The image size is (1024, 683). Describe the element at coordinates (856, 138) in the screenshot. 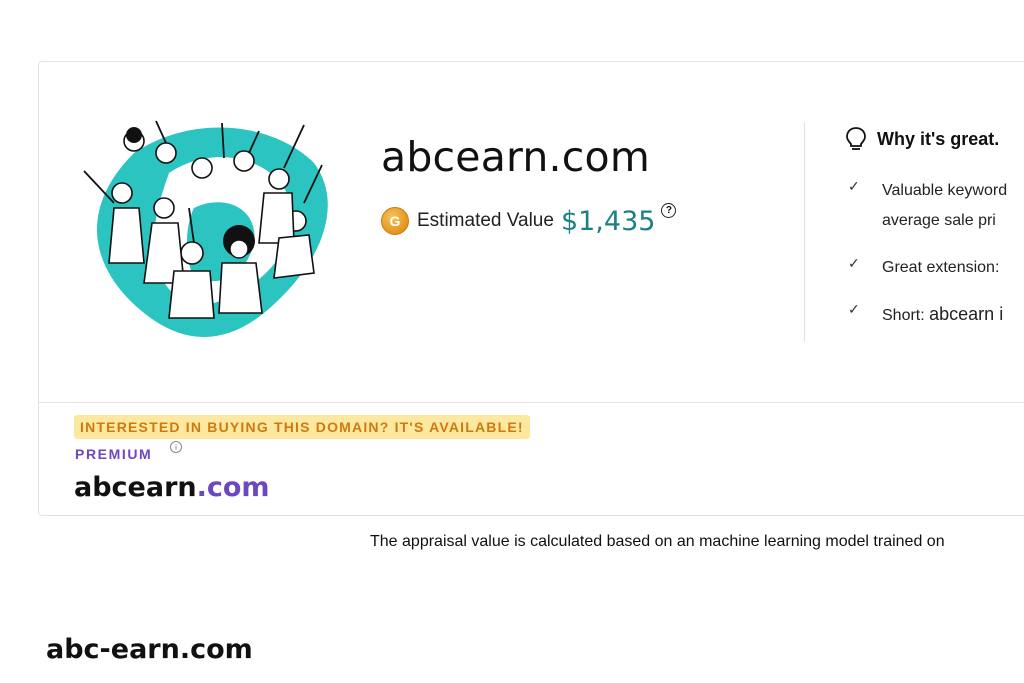

I see `lightbulb-icon` at that location.